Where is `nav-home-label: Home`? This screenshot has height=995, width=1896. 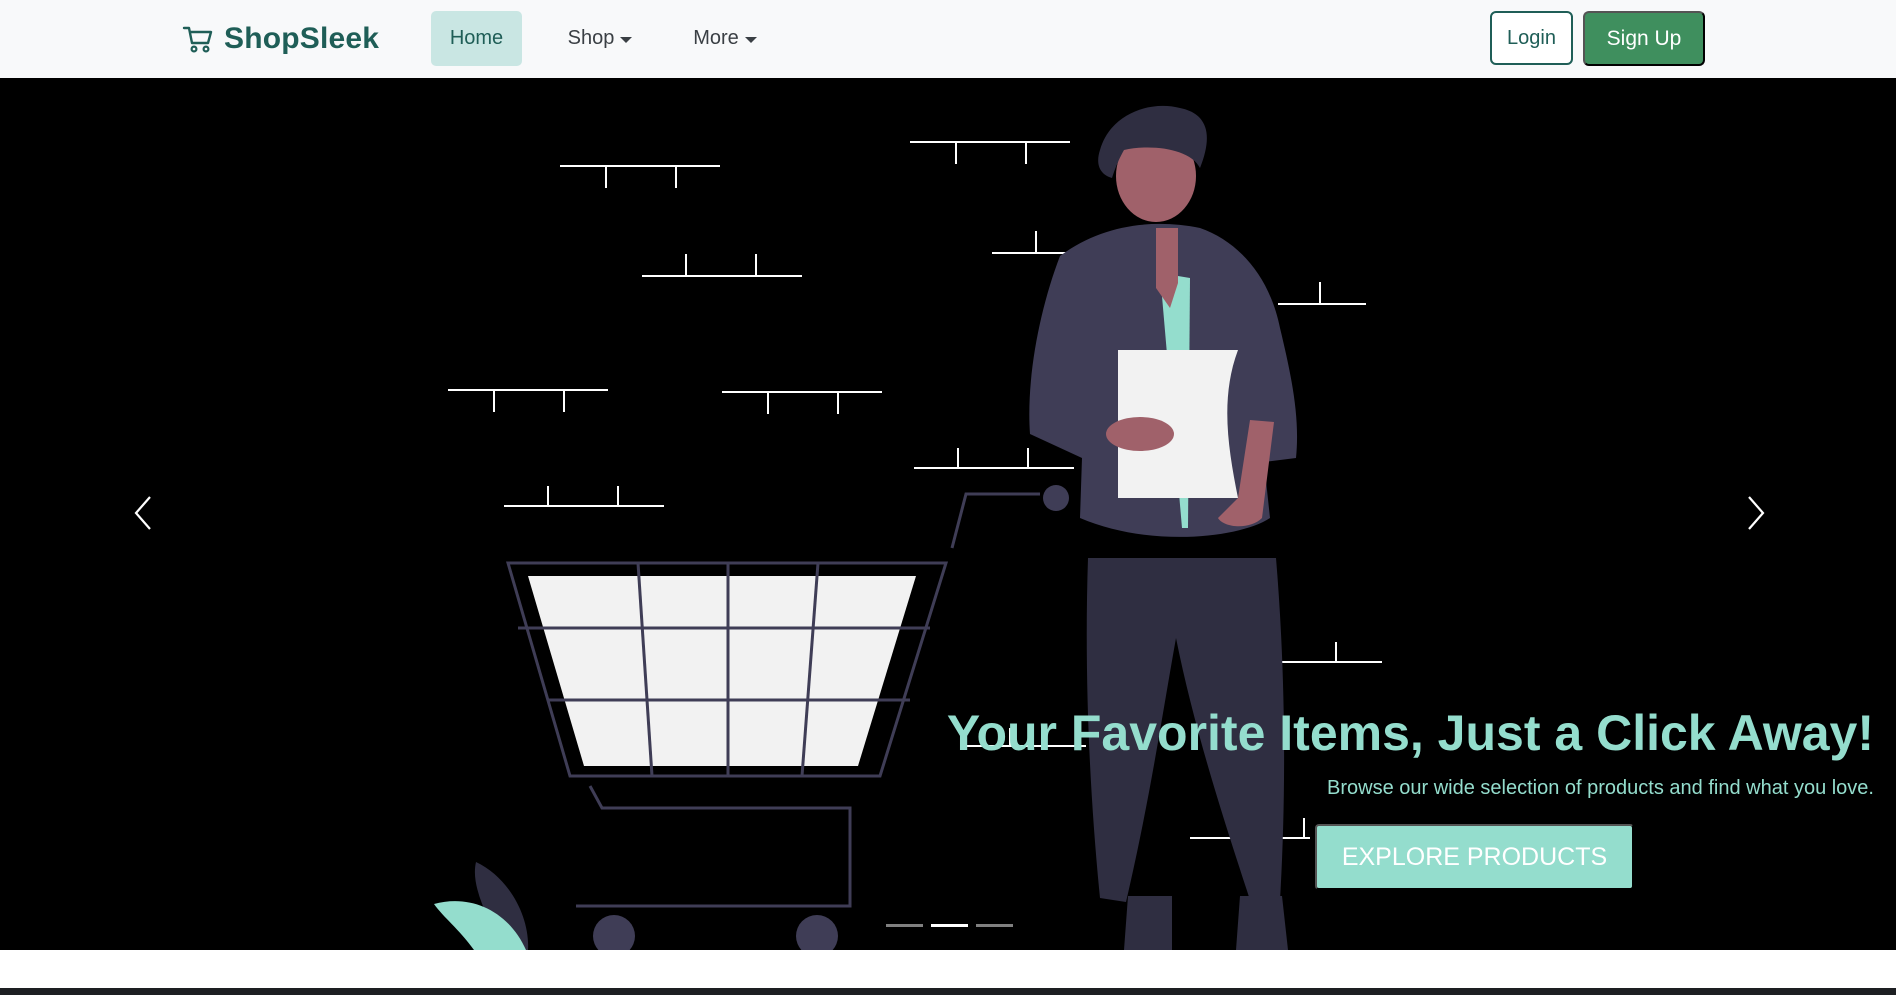
nav-home-label: Home is located at coordinates (476, 38).